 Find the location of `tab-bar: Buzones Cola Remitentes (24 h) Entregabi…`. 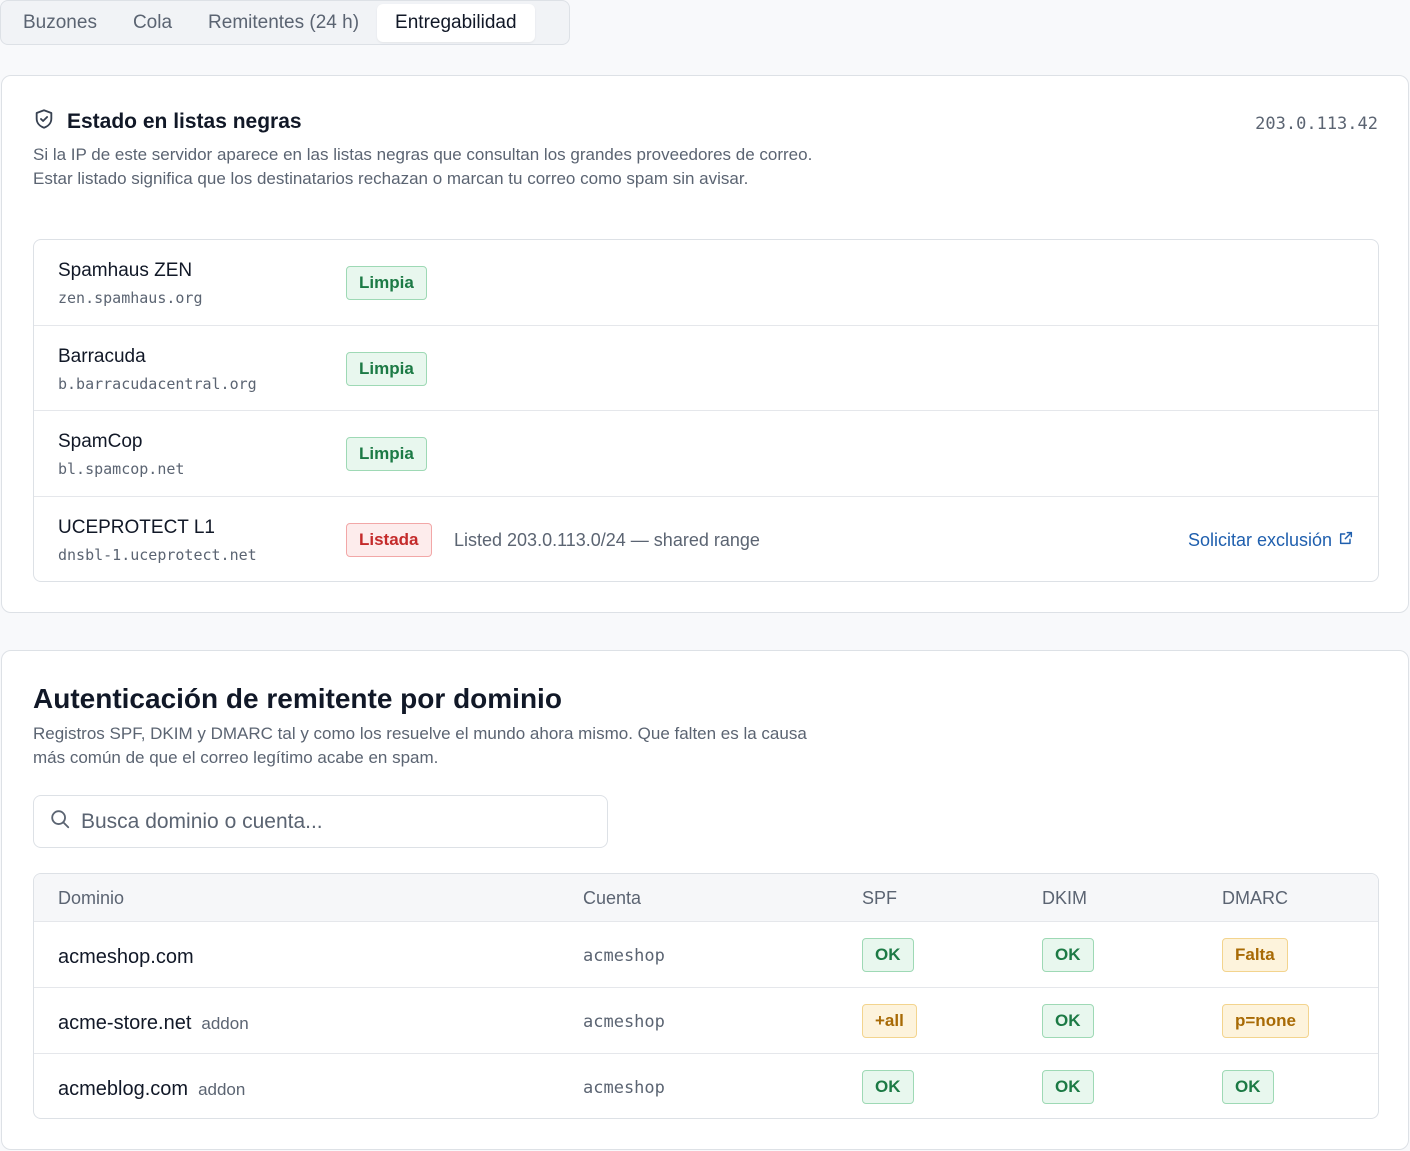

tab-bar: Buzones Cola Remitentes (24 h) Entregabi… is located at coordinates (285, 22).